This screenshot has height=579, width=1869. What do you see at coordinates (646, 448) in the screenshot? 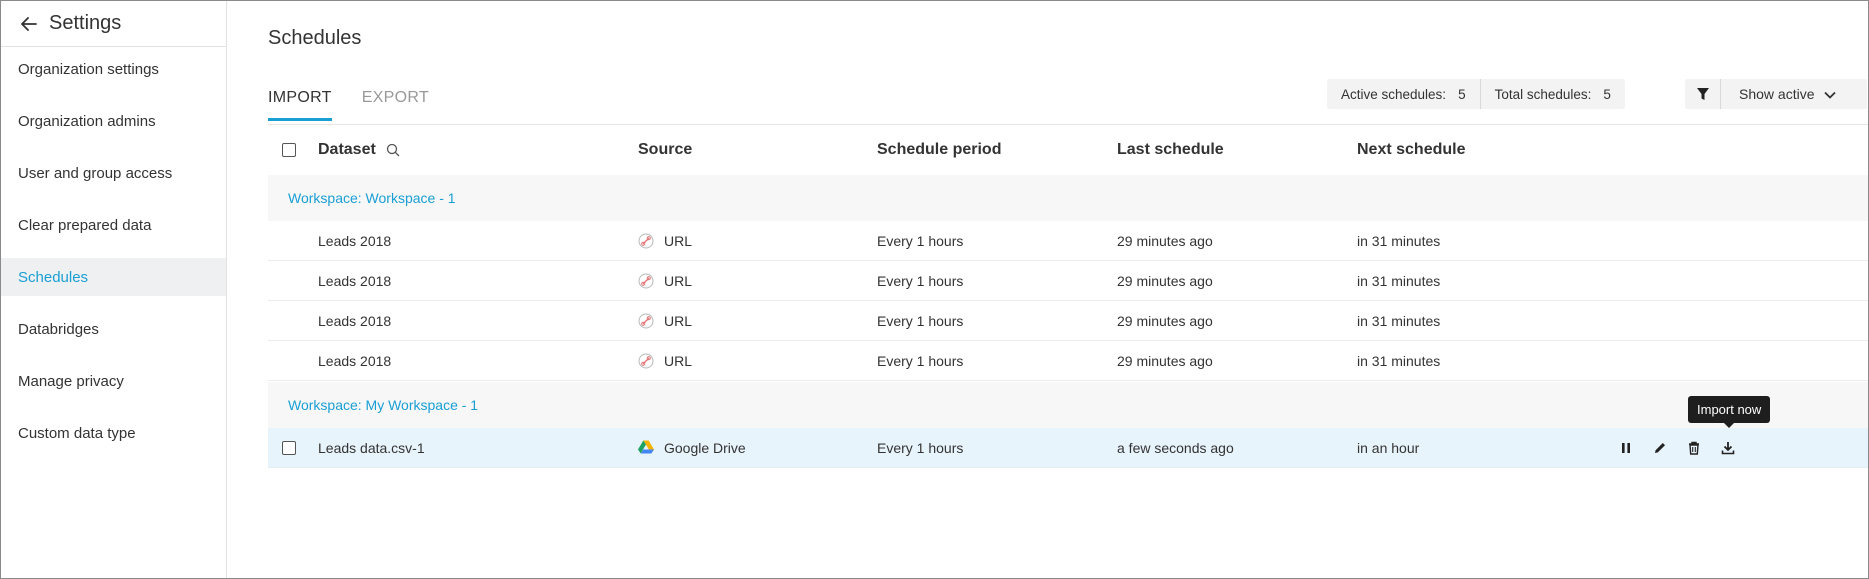
I see `google-drive-icon` at bounding box center [646, 448].